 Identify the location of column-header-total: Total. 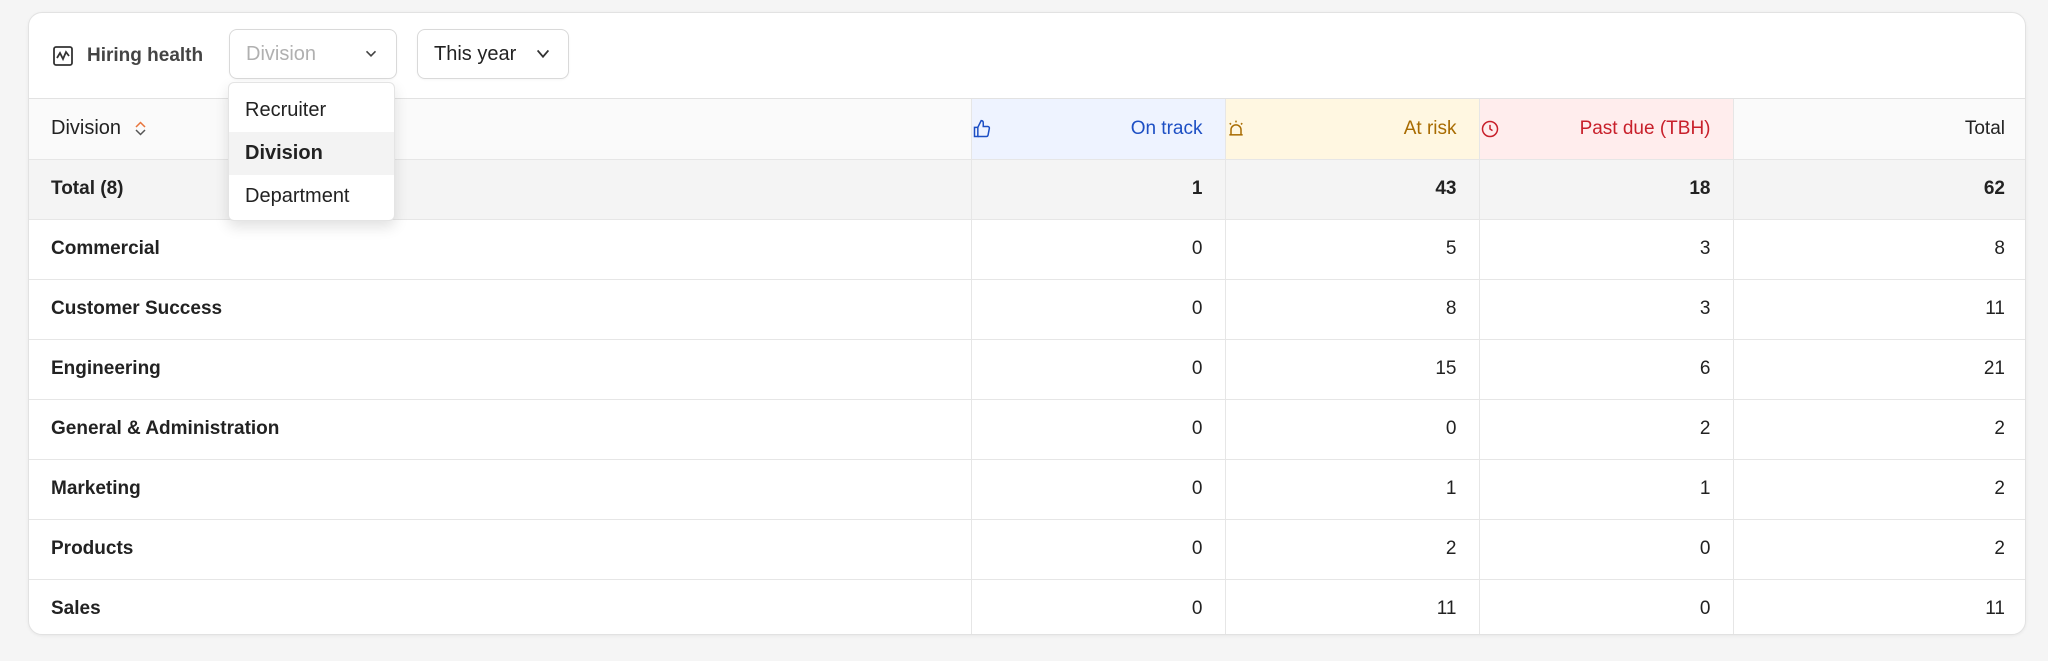
(1878, 129).